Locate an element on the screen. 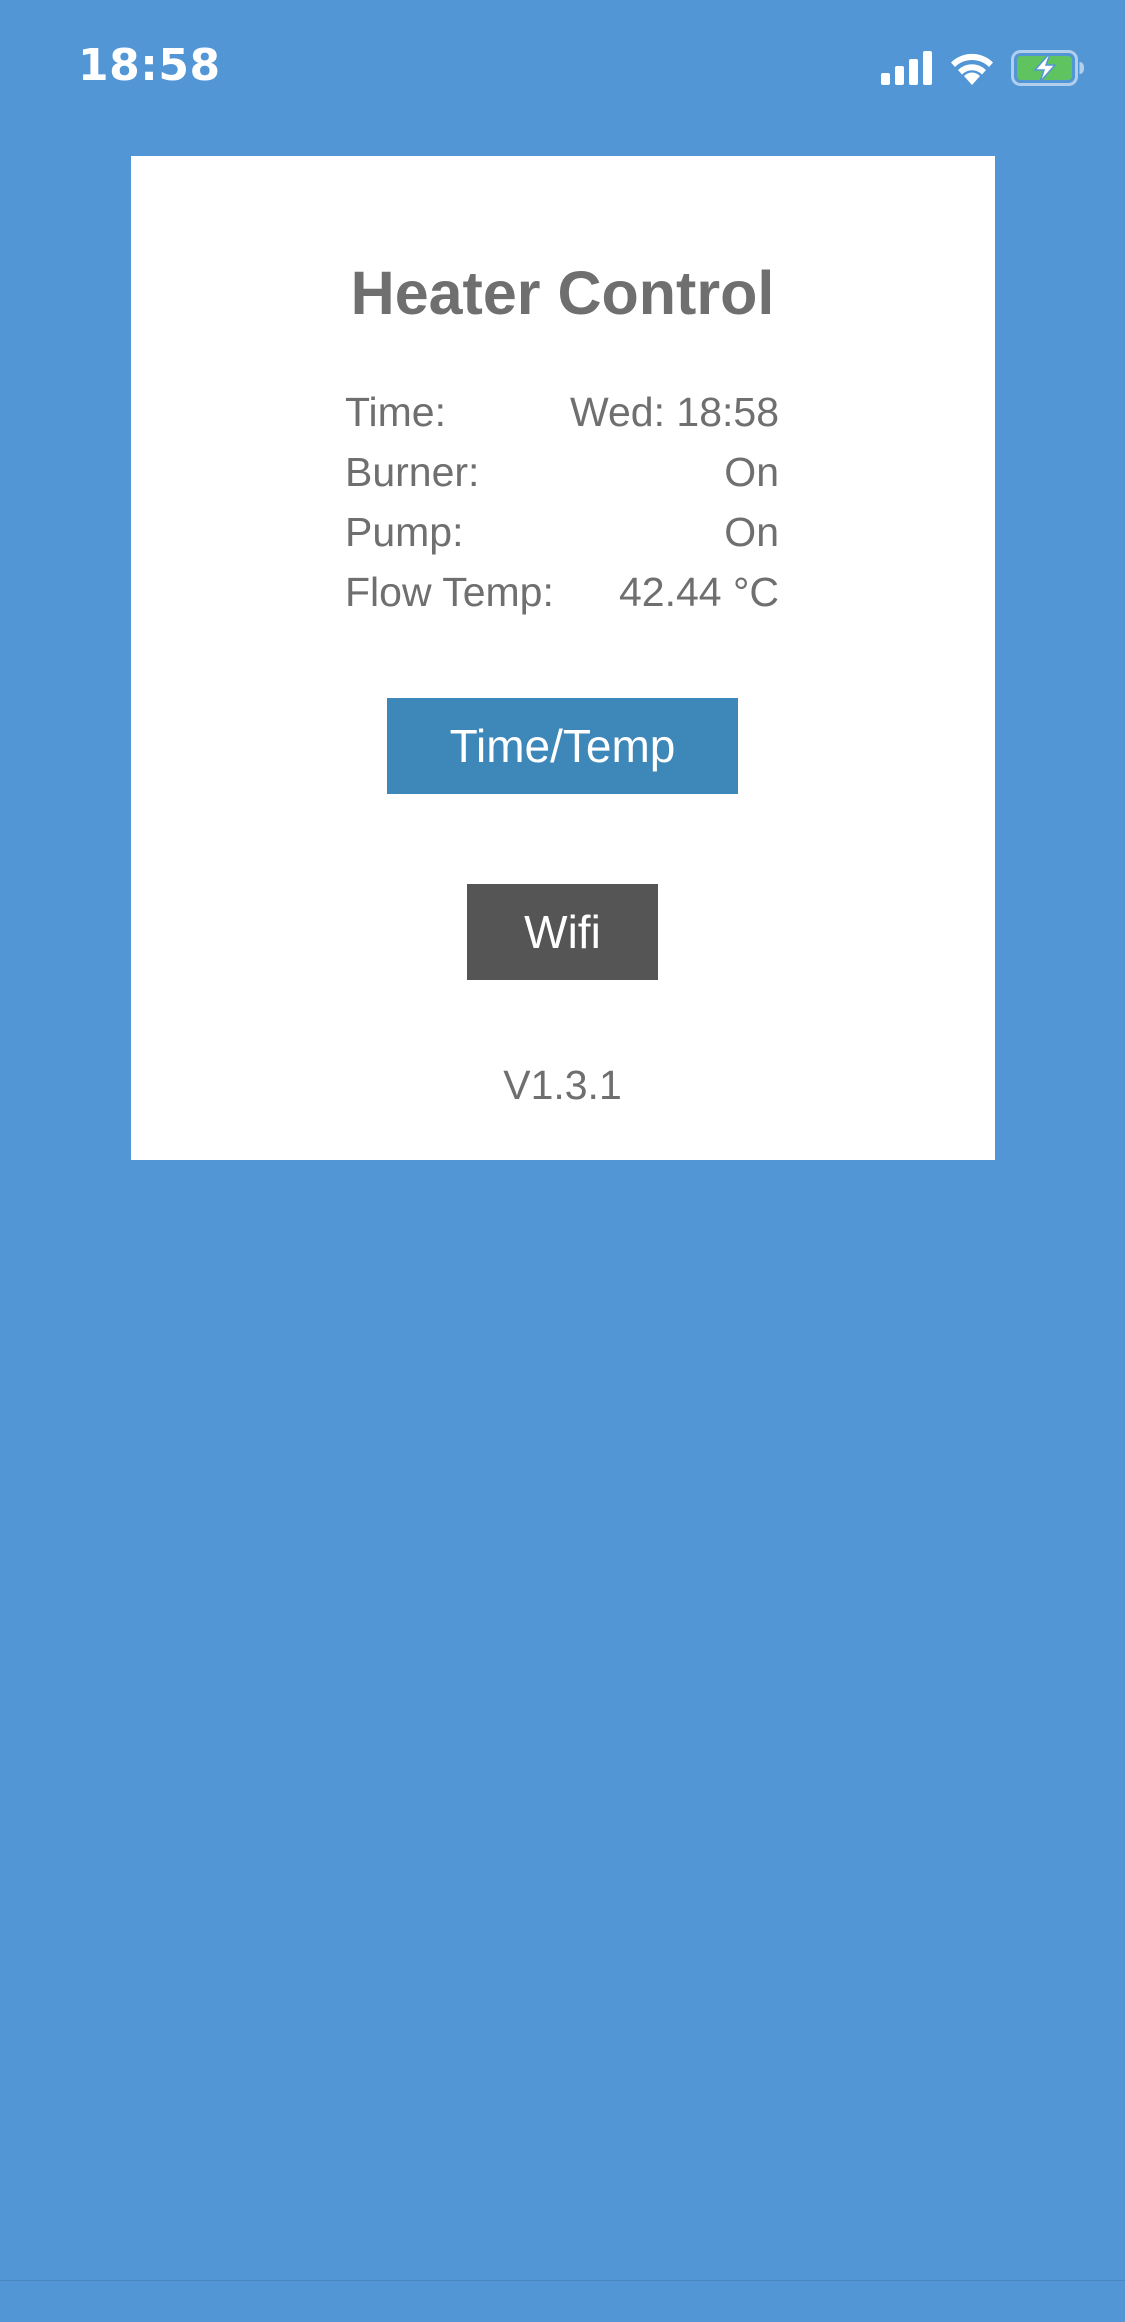  info-row-flow-temp: Flow Temp: 42.44 °C is located at coordinates (562, 592).